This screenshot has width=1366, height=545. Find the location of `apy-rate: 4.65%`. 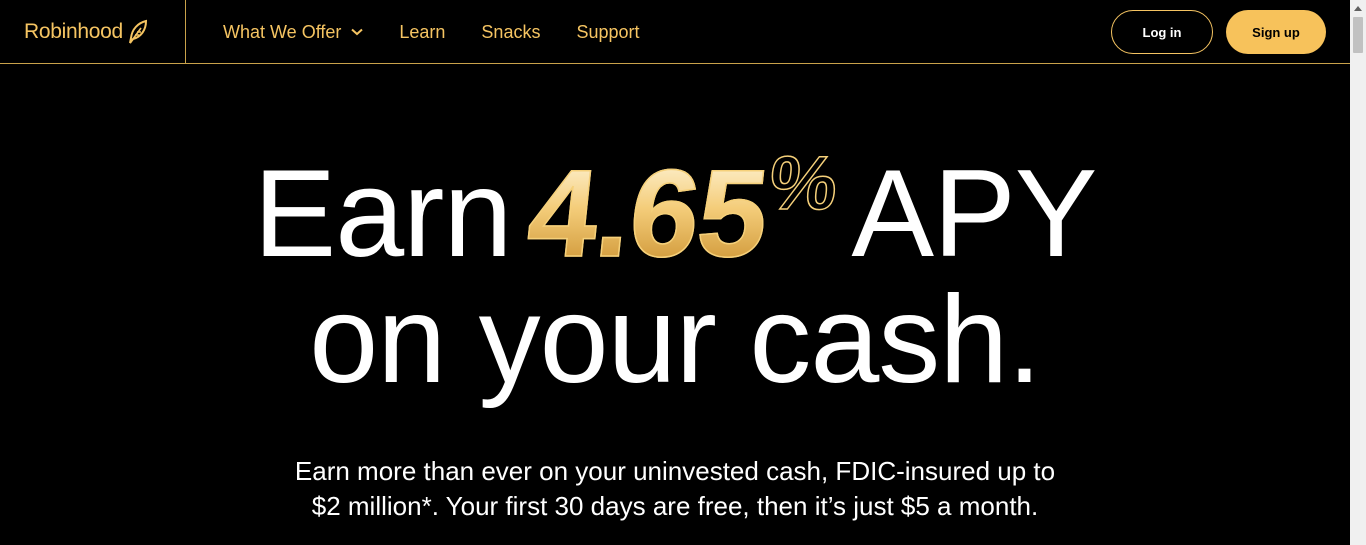

apy-rate: 4.65% is located at coordinates (681, 212).